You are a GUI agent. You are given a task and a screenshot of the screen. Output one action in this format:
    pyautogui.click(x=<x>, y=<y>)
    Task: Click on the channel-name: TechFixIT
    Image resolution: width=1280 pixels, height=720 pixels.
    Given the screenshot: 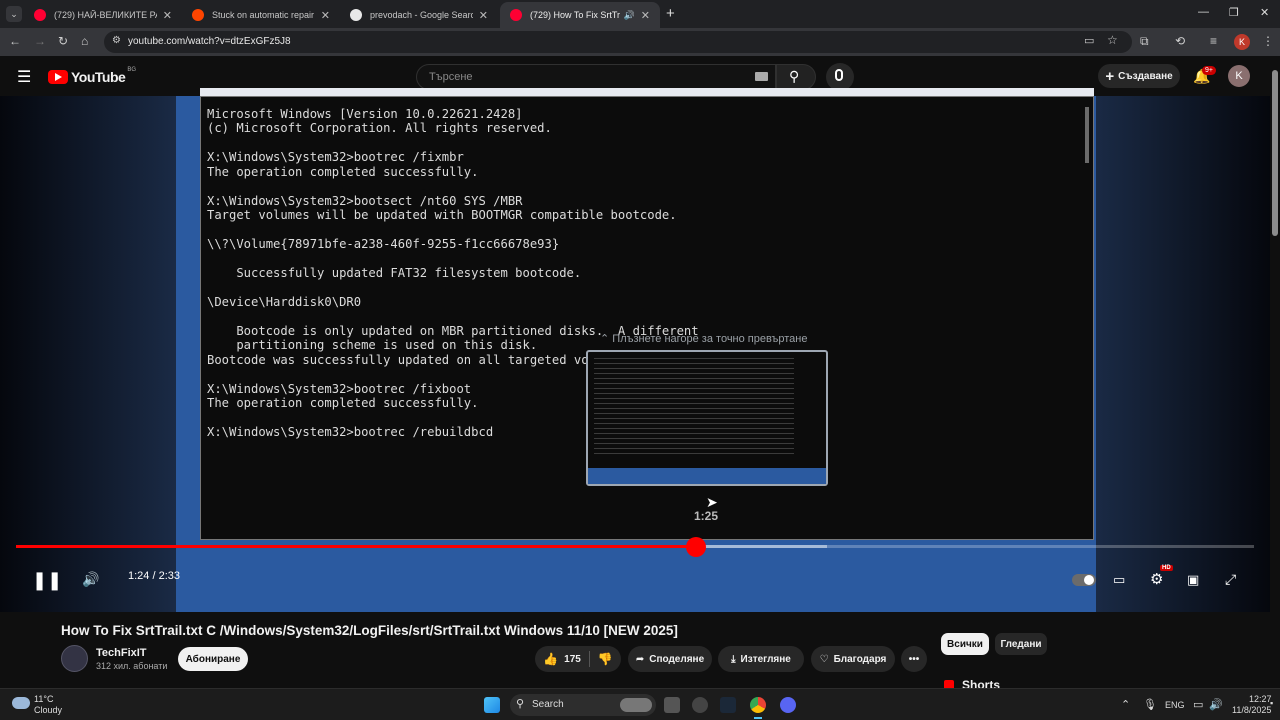 What is the action you would take?
    pyautogui.click(x=121, y=653)
    